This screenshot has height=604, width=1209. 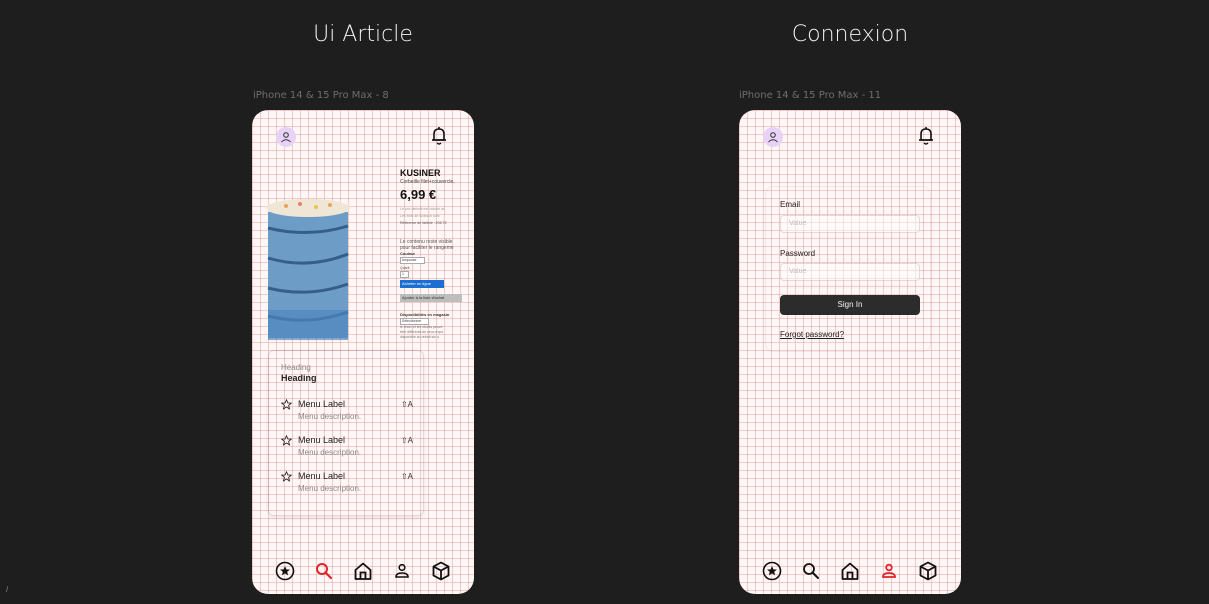 I want to click on frame-title-connexion: Connexion, so click(x=850, y=34).